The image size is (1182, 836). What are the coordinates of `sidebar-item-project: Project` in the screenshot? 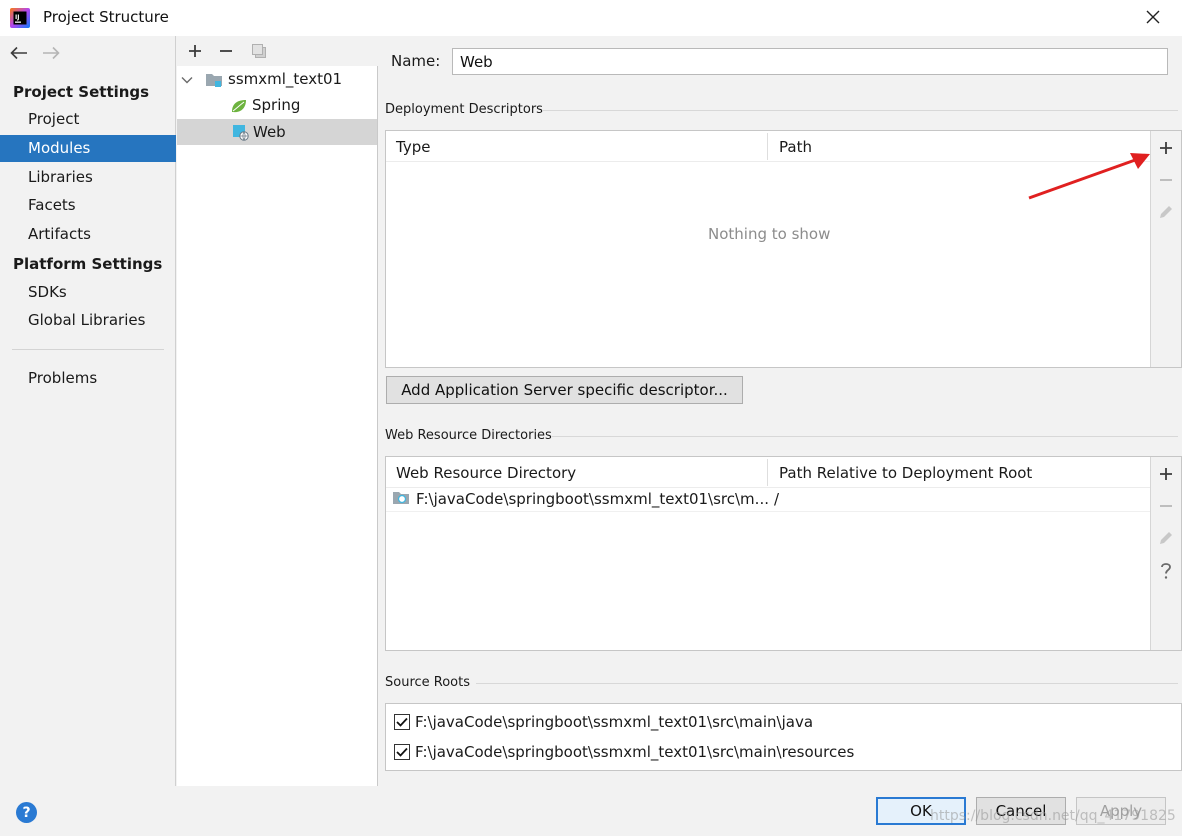 It's located at (88, 119).